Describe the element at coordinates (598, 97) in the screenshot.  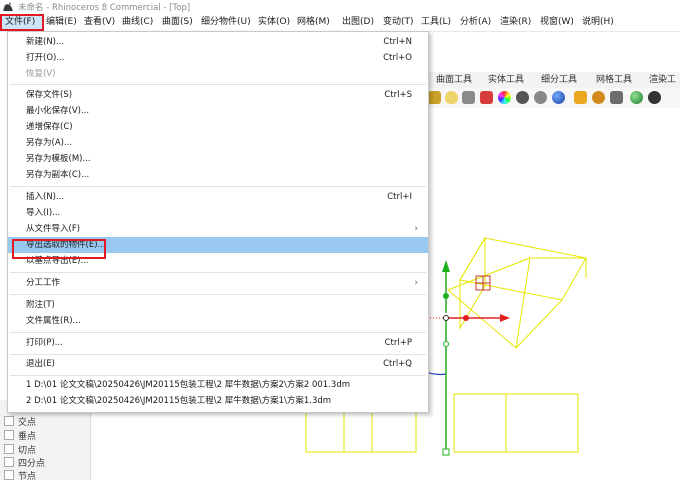
I see `settings-gear-icon` at that location.